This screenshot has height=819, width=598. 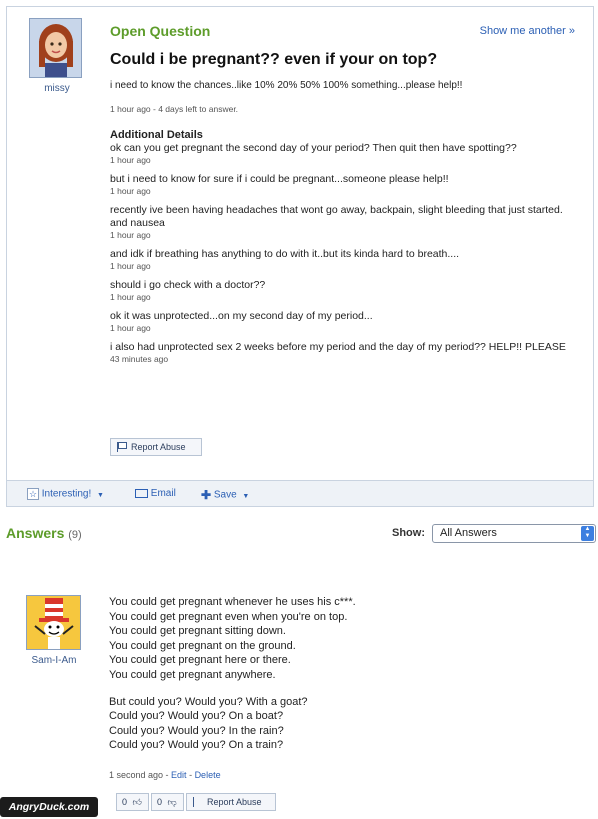 I want to click on answer-line: Could you? Would you? On a boat?, so click(x=196, y=716).